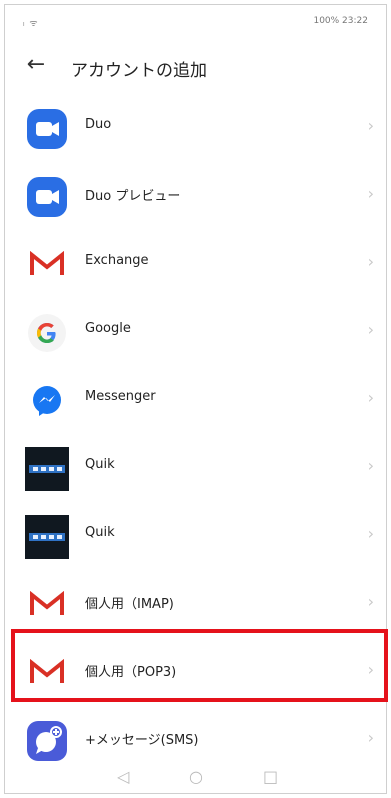 The width and height of the screenshot is (391, 798). What do you see at coordinates (31, 24) in the screenshot?
I see `signal-wifi-indicator: ₗ ᯤ` at bounding box center [31, 24].